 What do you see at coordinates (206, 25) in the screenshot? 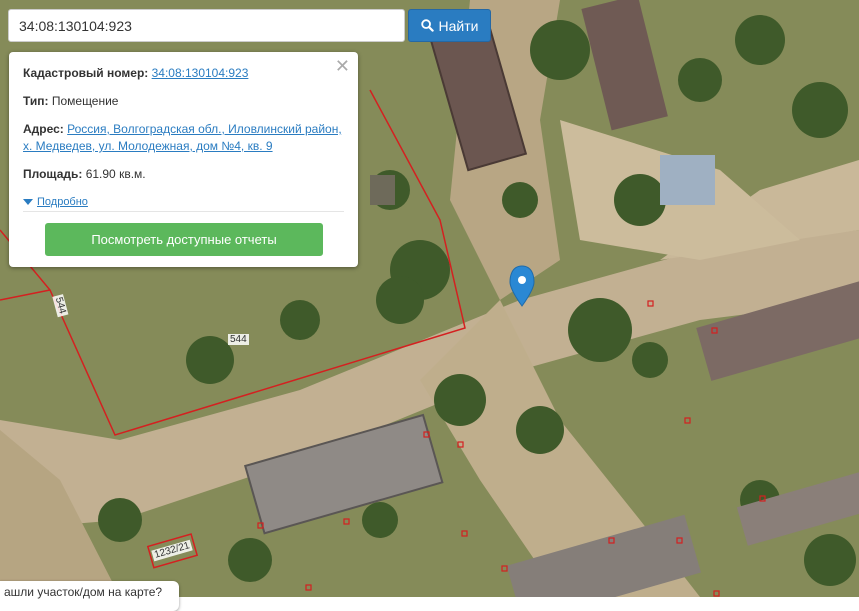
I see `cadastral-search-input` at bounding box center [206, 25].